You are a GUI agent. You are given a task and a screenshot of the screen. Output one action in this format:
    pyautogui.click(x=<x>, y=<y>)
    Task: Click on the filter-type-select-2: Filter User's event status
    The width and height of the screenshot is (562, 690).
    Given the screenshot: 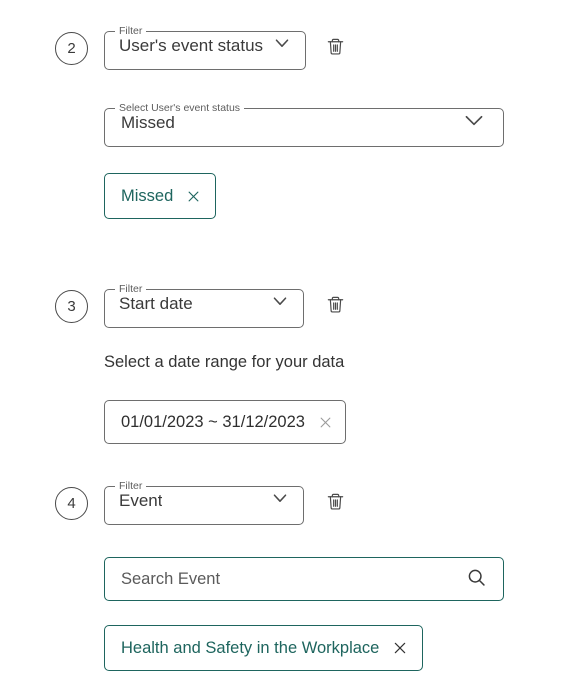 What is the action you would take?
    pyautogui.click(x=205, y=48)
    